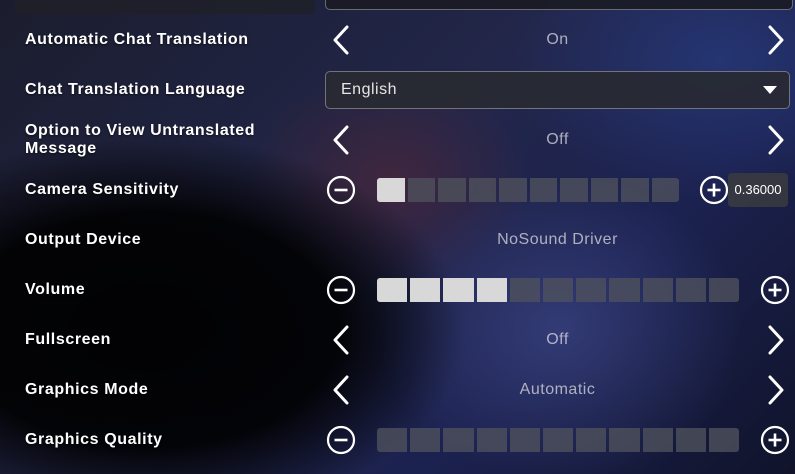 The width and height of the screenshot is (795, 474). Describe the element at coordinates (135, 89) in the screenshot. I see `setting-label: Chat Translation Language` at that location.